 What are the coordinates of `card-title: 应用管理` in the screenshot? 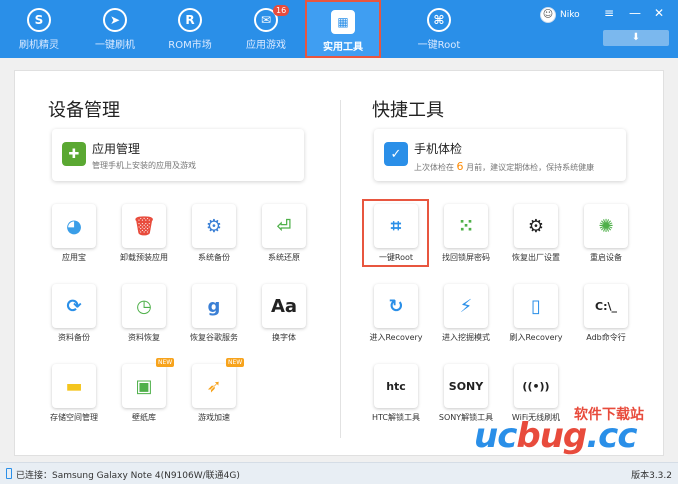 It's located at (116, 149).